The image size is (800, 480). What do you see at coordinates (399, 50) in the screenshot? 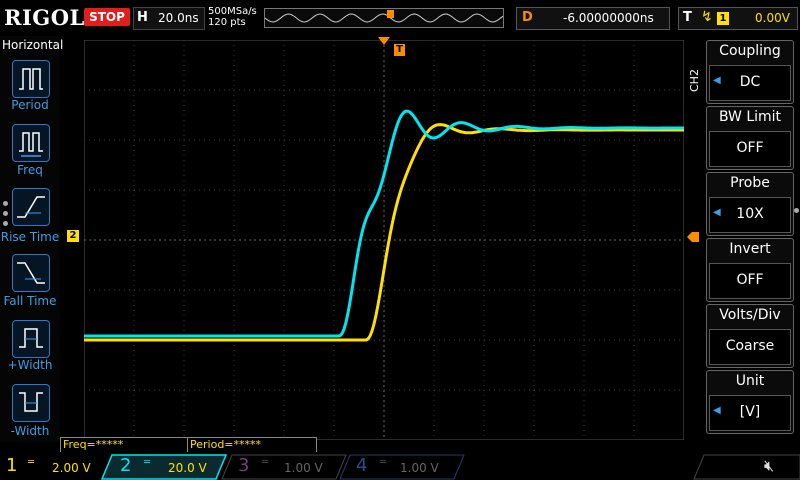
I see `trigger-tag: T` at bounding box center [399, 50].